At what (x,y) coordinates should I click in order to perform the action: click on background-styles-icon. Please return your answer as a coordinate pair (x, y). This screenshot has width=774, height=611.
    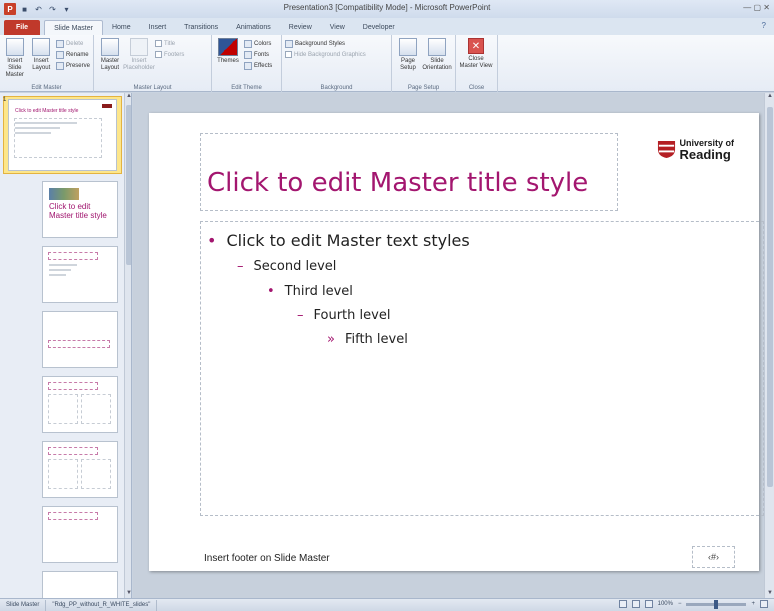
    Looking at the image, I should click on (289, 43).